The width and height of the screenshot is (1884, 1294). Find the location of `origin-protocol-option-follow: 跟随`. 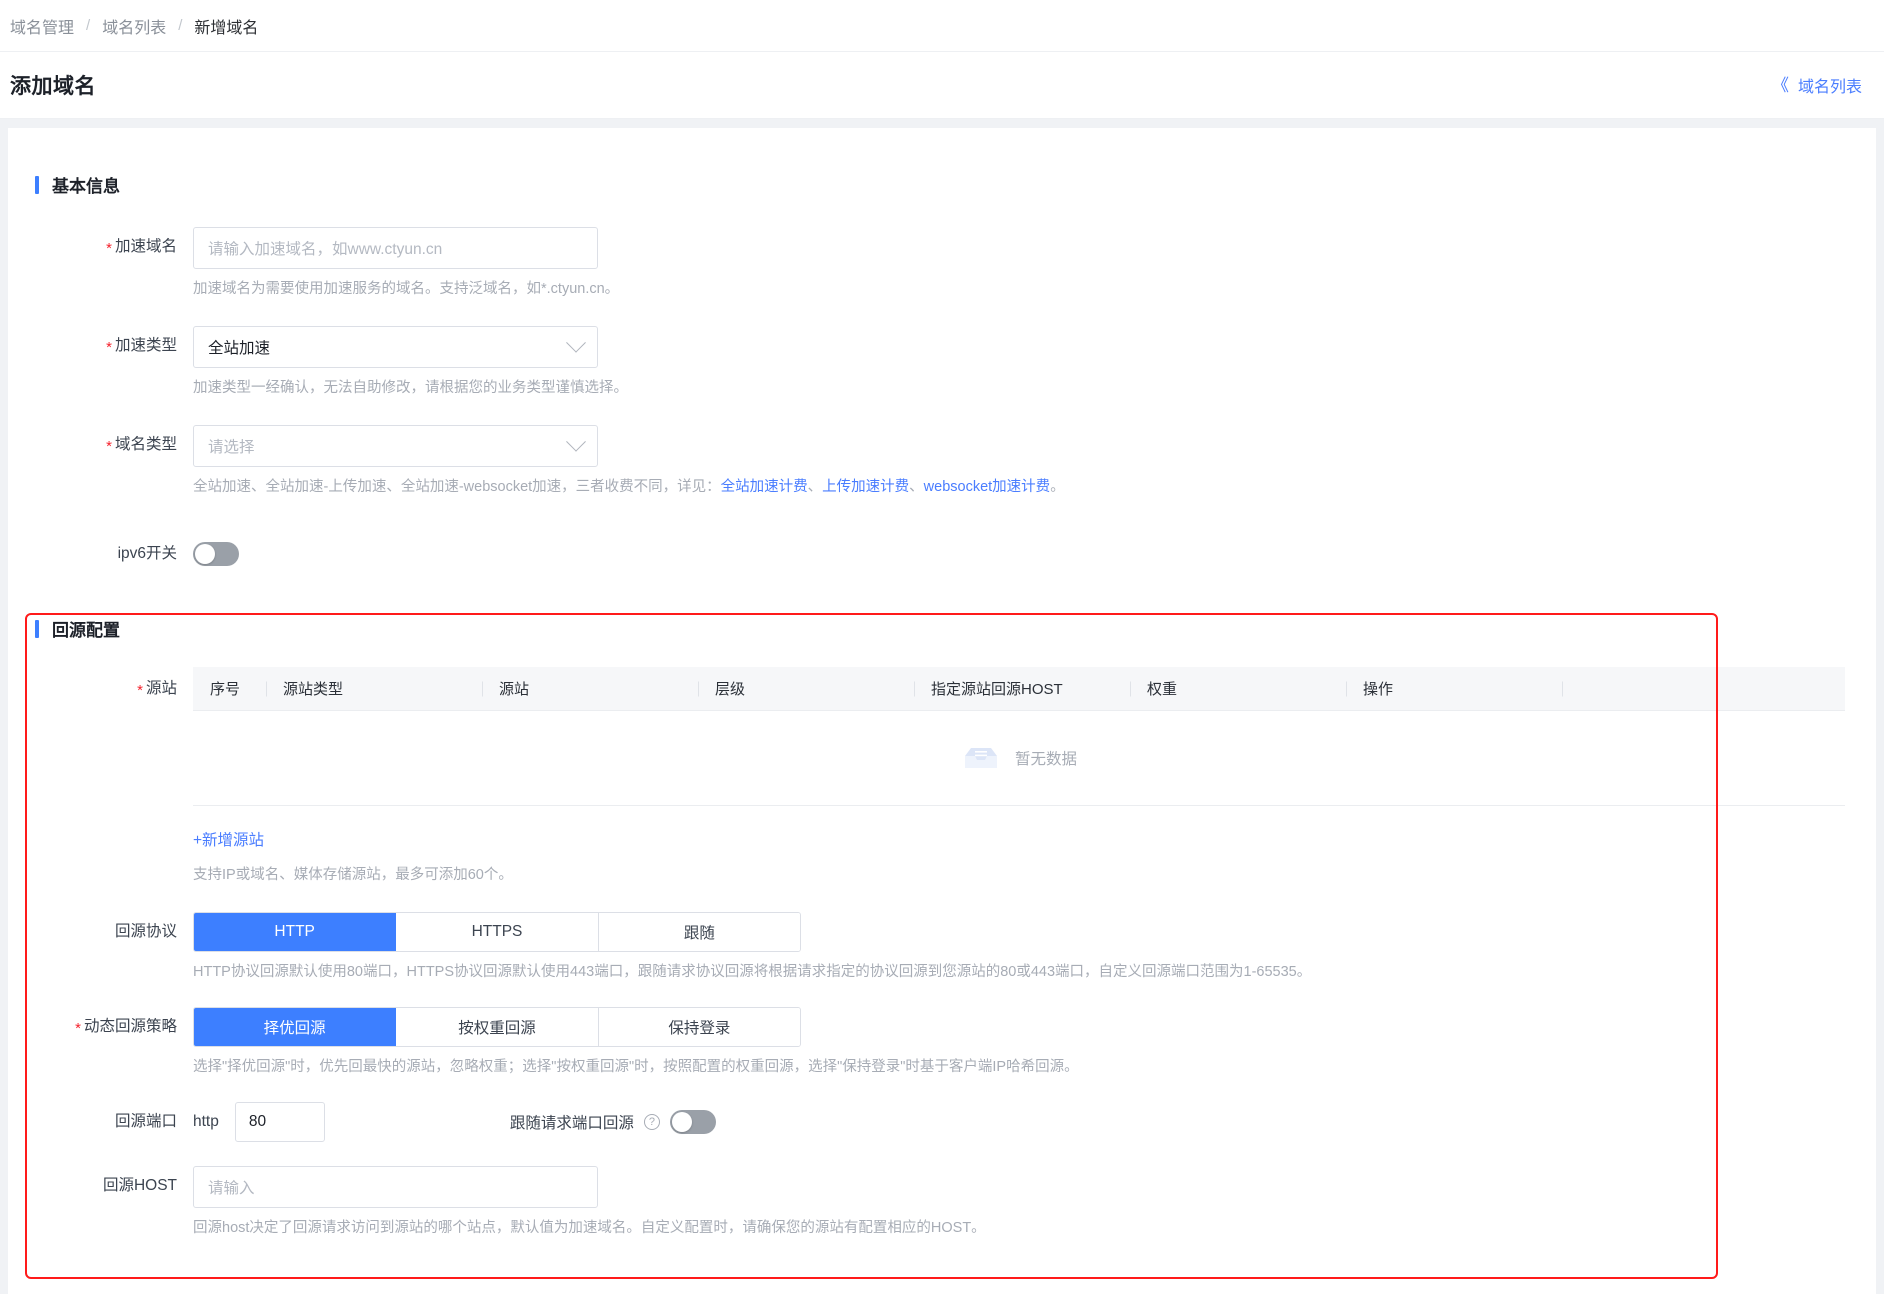

origin-protocol-option-follow: 跟随 is located at coordinates (699, 932).